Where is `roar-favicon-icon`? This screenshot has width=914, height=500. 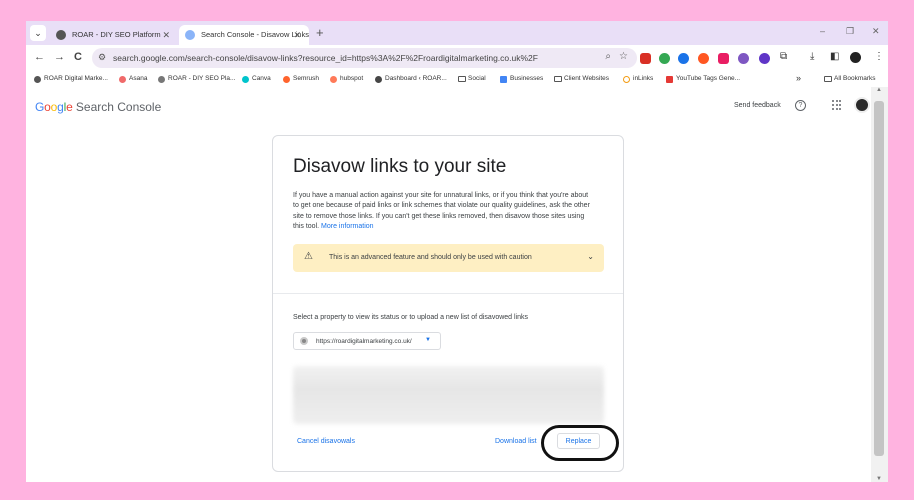 roar-favicon-icon is located at coordinates (61, 35).